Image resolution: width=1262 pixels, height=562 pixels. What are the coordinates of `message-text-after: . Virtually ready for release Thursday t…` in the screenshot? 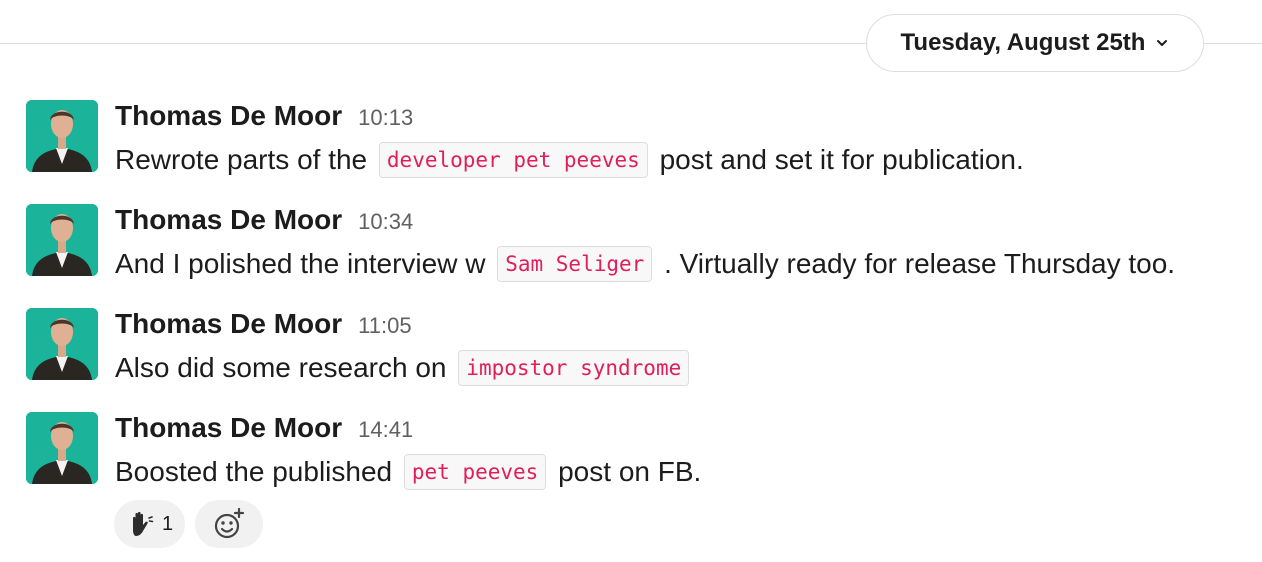 It's located at (920, 263).